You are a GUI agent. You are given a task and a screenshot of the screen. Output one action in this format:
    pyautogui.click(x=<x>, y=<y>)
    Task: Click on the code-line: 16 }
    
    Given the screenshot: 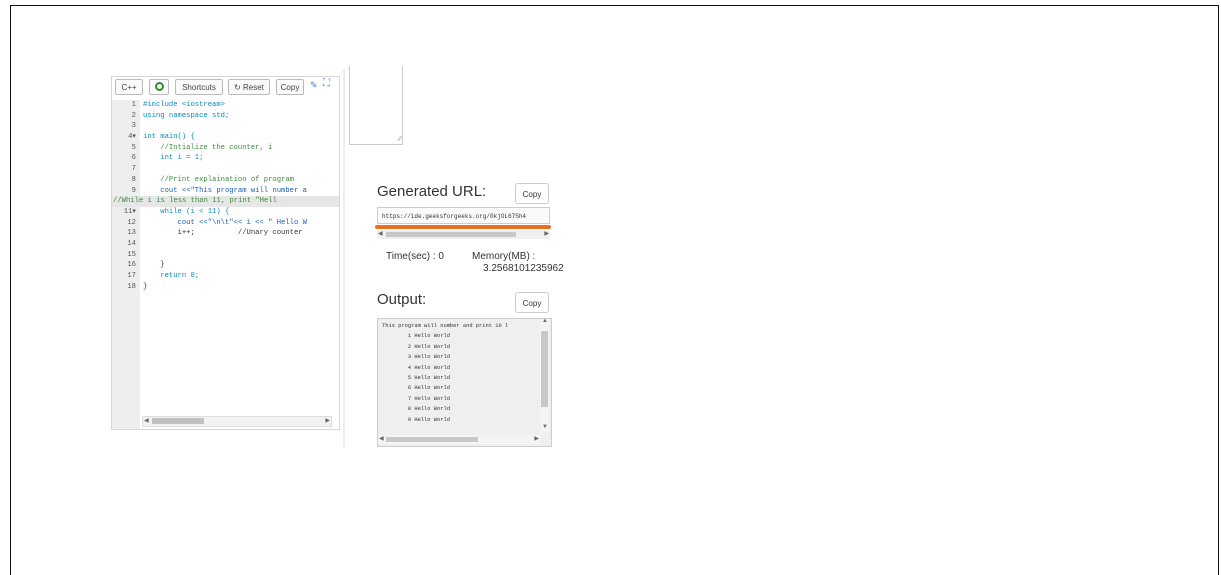 What is the action you would take?
    pyautogui.click(x=225, y=265)
    